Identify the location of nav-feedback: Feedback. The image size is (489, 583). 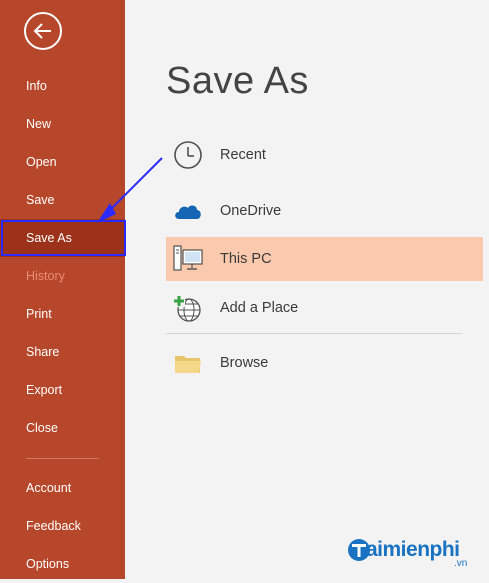
(62, 526).